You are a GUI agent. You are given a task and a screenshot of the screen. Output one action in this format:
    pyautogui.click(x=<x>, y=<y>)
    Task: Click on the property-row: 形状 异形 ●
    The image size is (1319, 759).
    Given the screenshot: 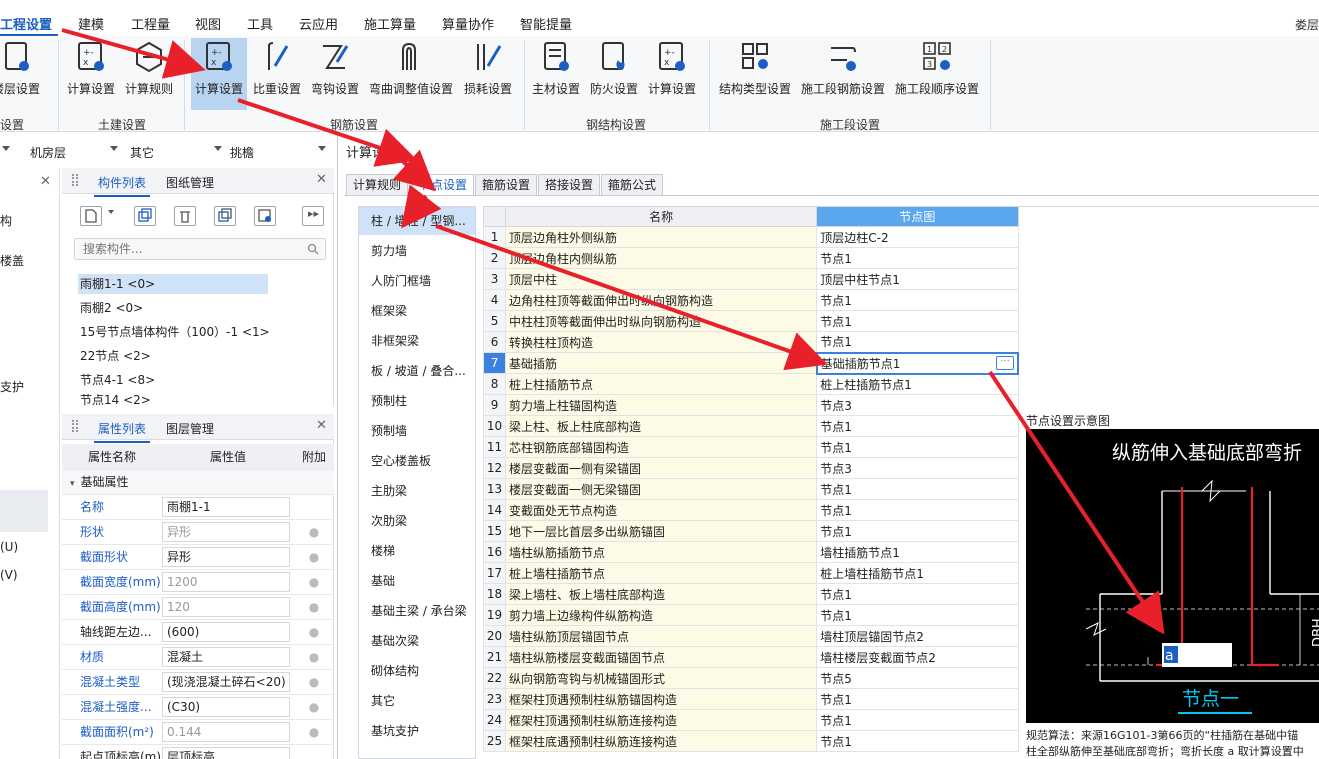 What is the action you would take?
    pyautogui.click(x=198, y=532)
    